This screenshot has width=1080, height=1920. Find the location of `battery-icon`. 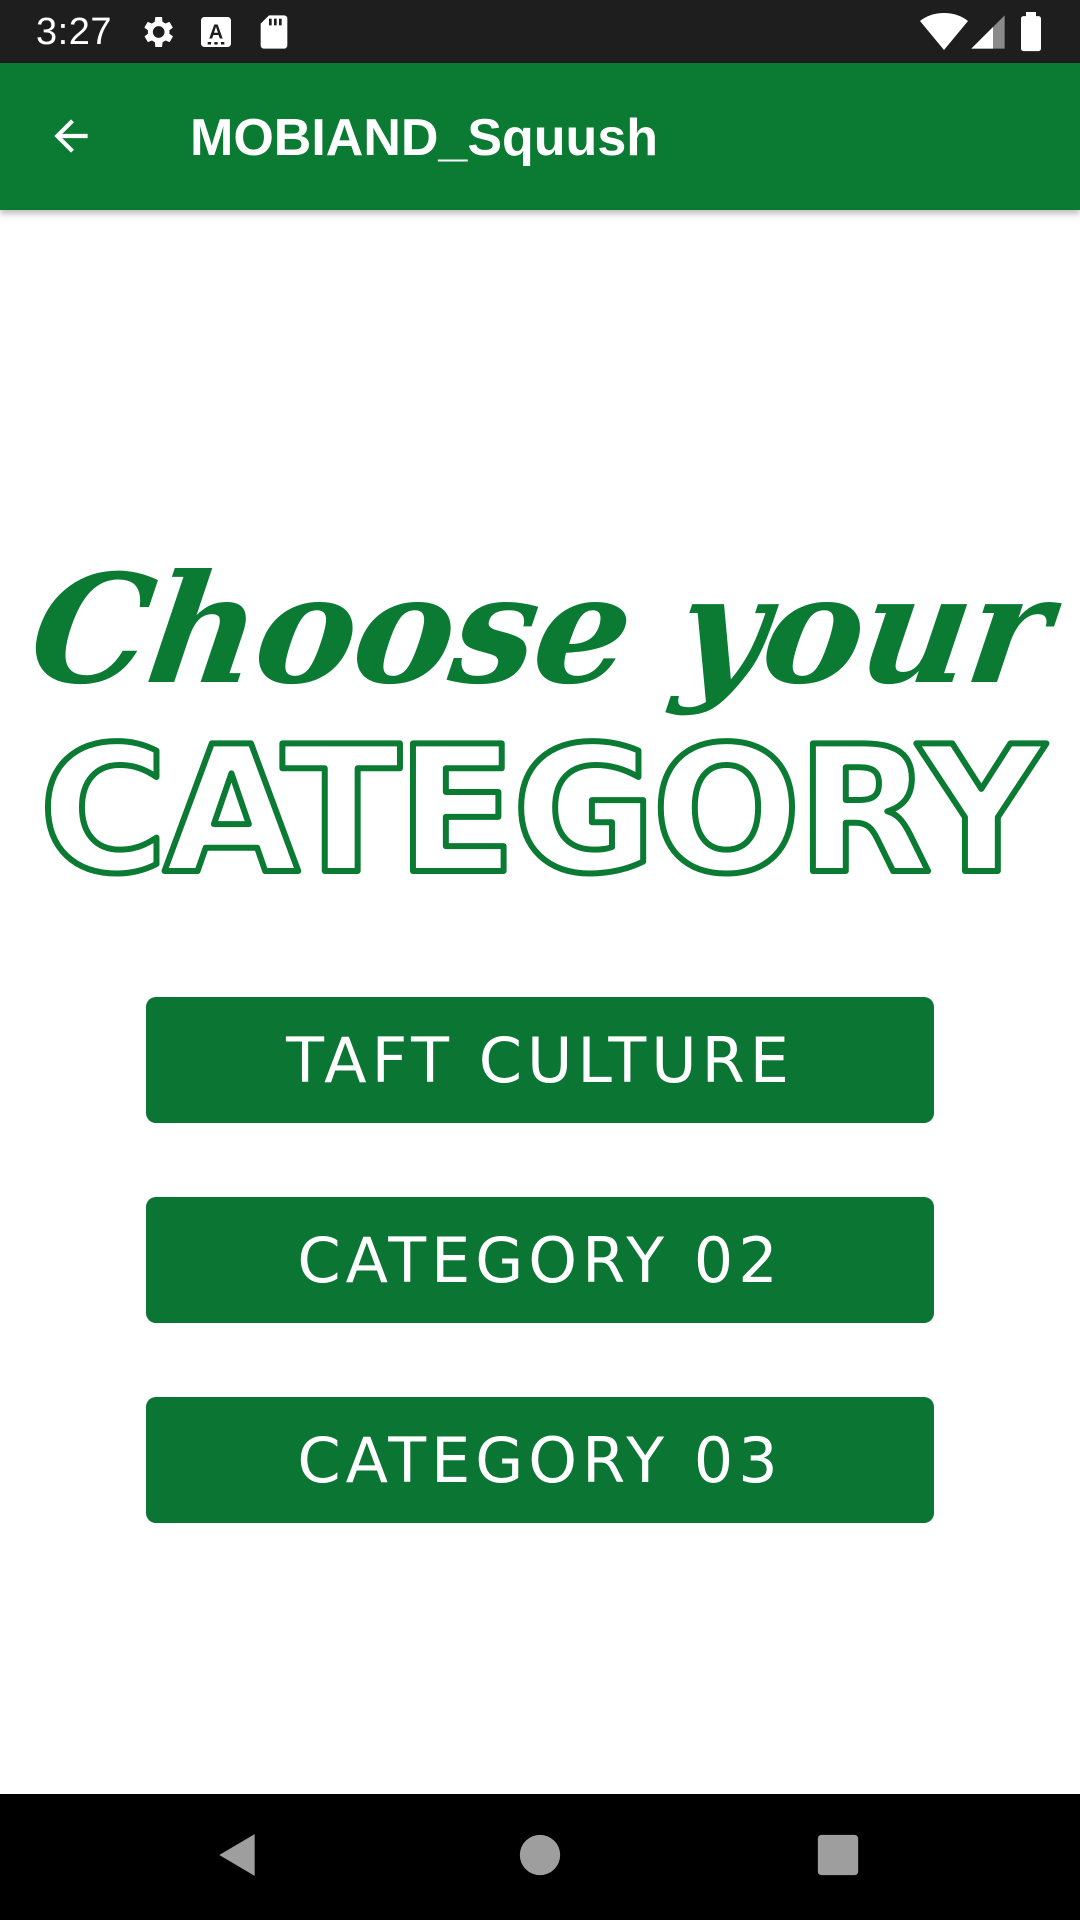

battery-icon is located at coordinates (1031, 32).